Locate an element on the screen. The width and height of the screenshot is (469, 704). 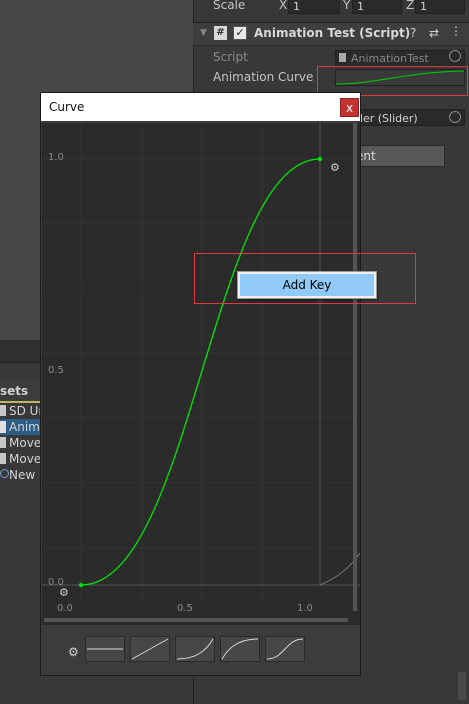
folder-icon is located at coordinates (3, 410).